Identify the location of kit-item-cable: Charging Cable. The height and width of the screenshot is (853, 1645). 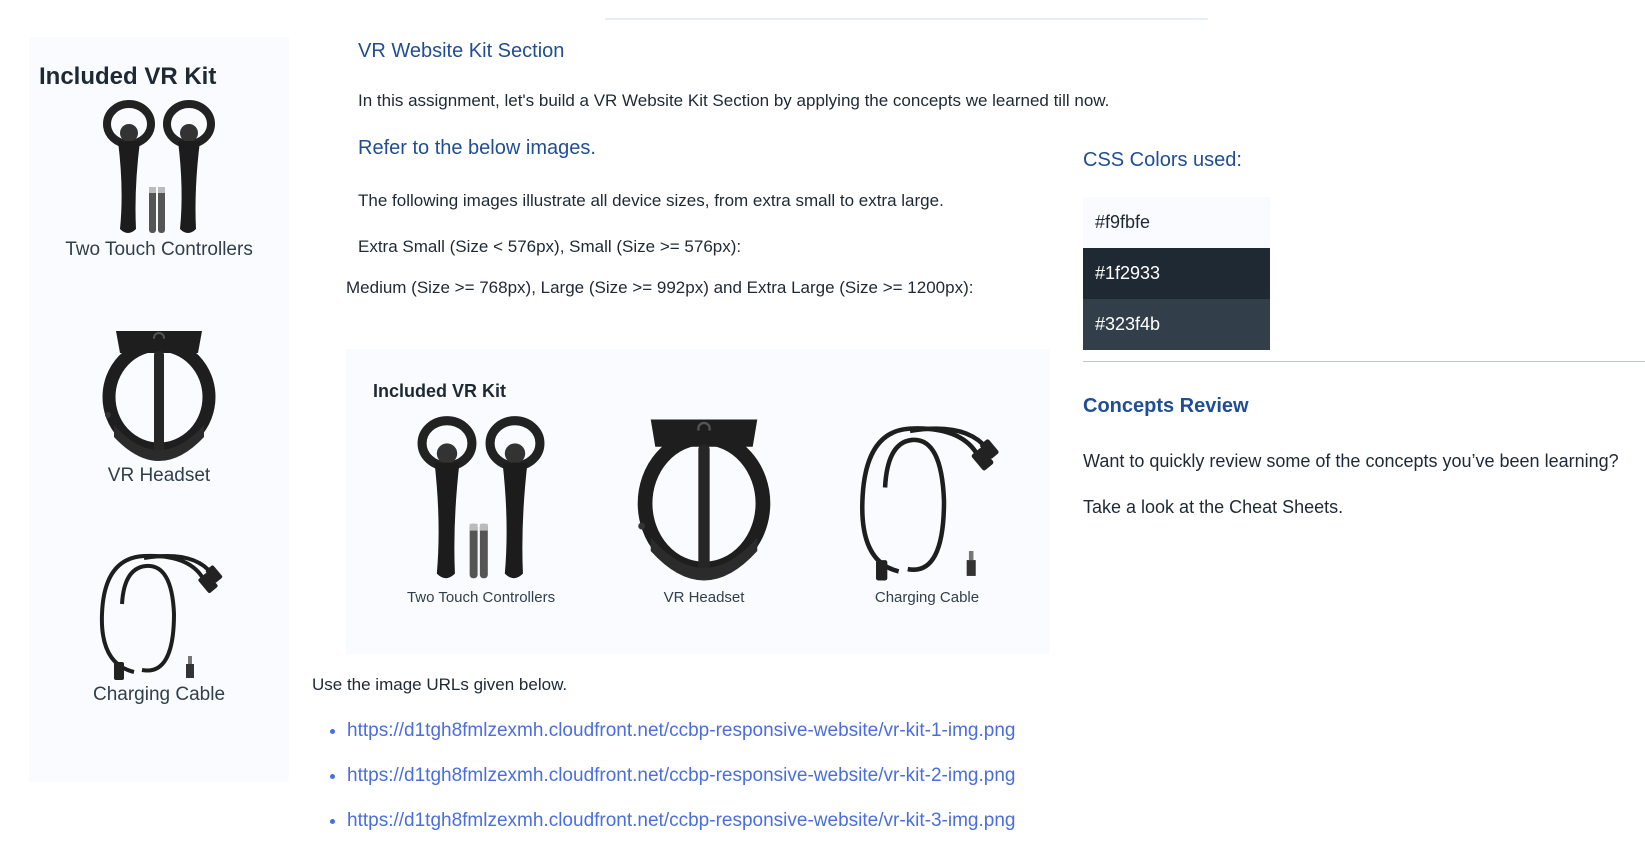
(159, 625).